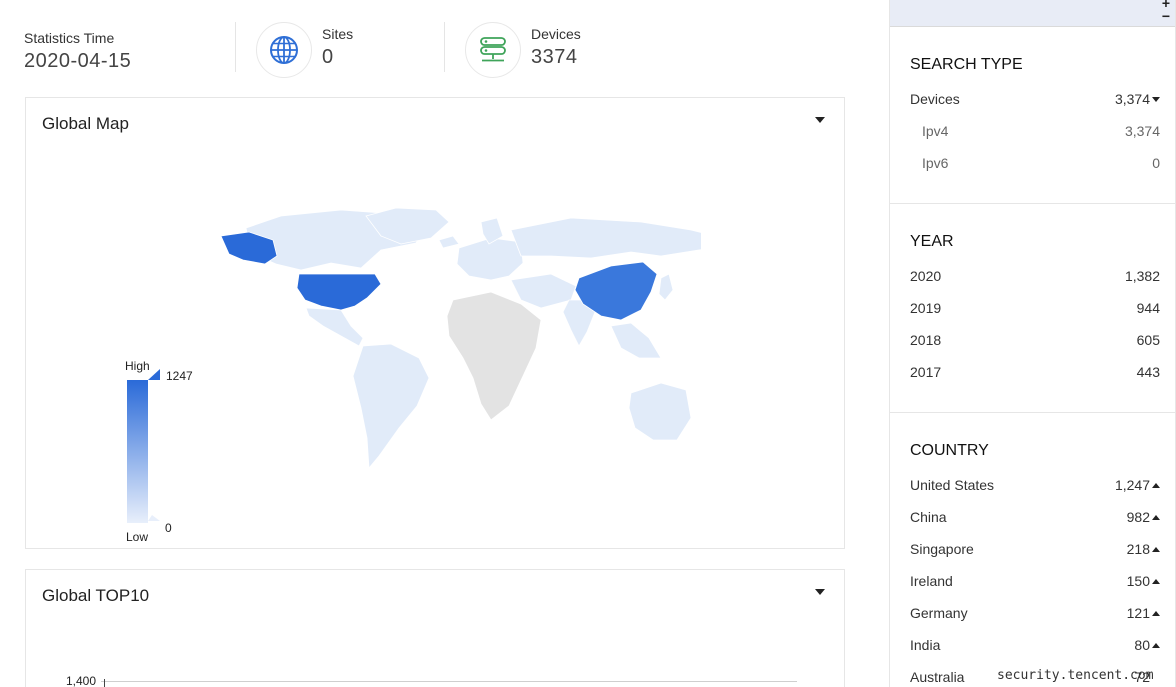 The height and width of the screenshot is (687, 1176). I want to click on watermark: security.tencent.com, so click(1075, 675).